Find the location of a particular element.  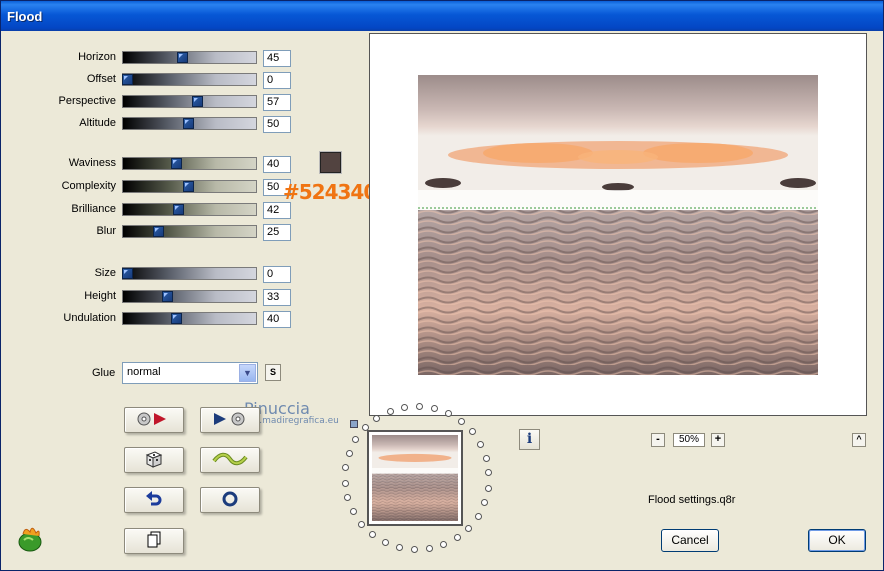

cancel-button: Cancel is located at coordinates (690, 540).